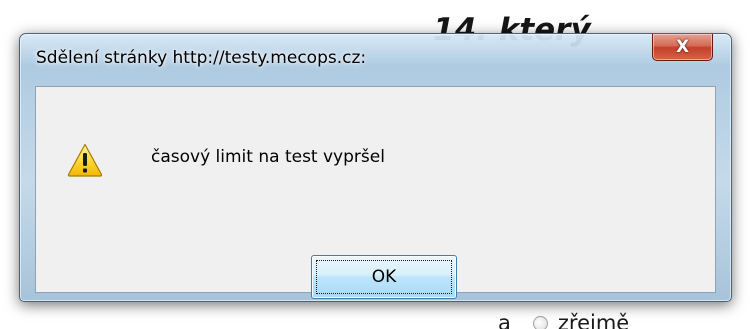 The width and height of the screenshot is (753, 329). I want to click on ok-button: OK, so click(384, 277).